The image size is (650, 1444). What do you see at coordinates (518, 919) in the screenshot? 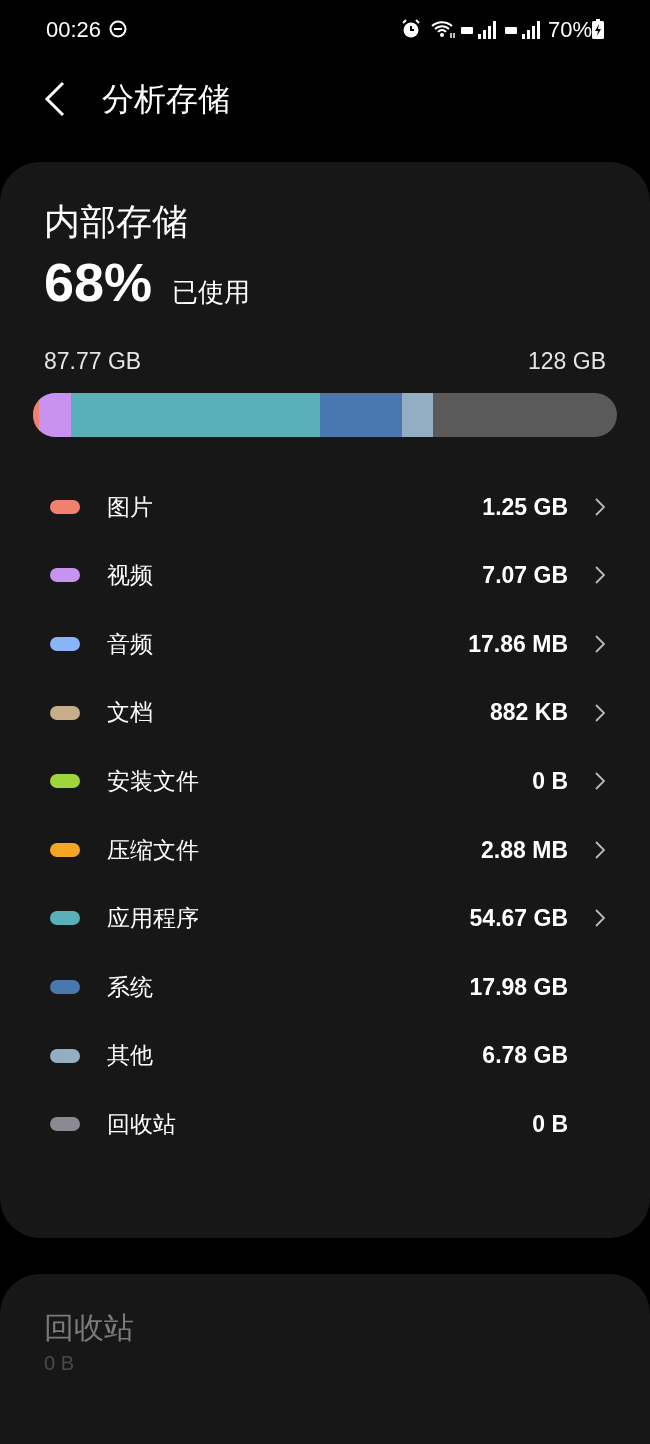
I see `category-size: 54.67 GB` at bounding box center [518, 919].